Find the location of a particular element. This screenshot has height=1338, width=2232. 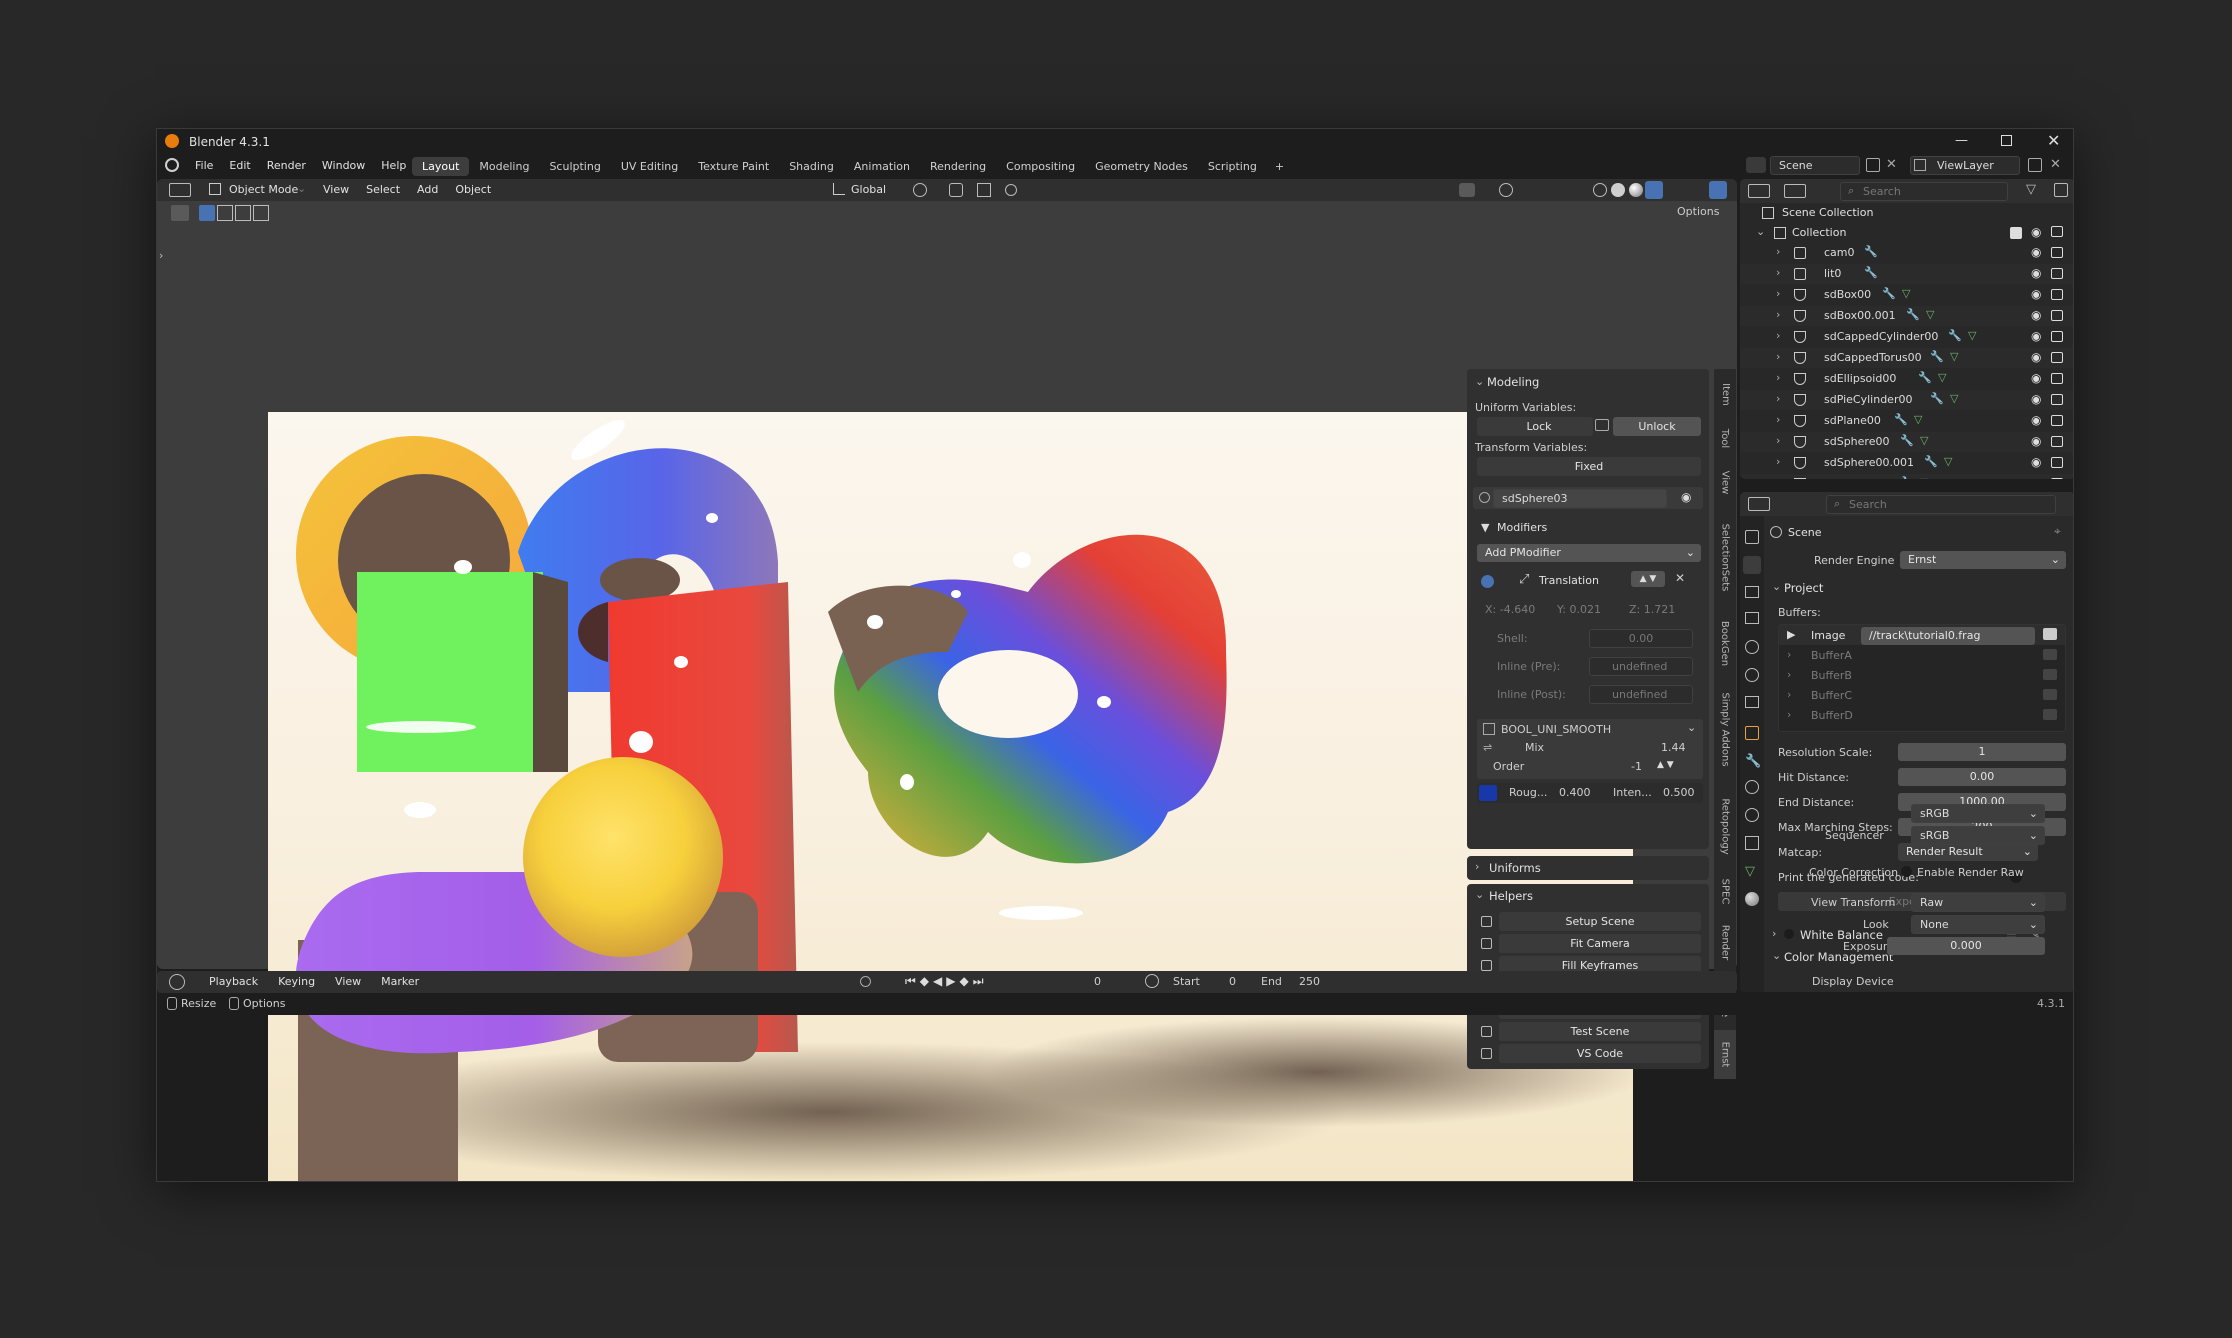

editor-type-icon is located at coordinates (180, 190).